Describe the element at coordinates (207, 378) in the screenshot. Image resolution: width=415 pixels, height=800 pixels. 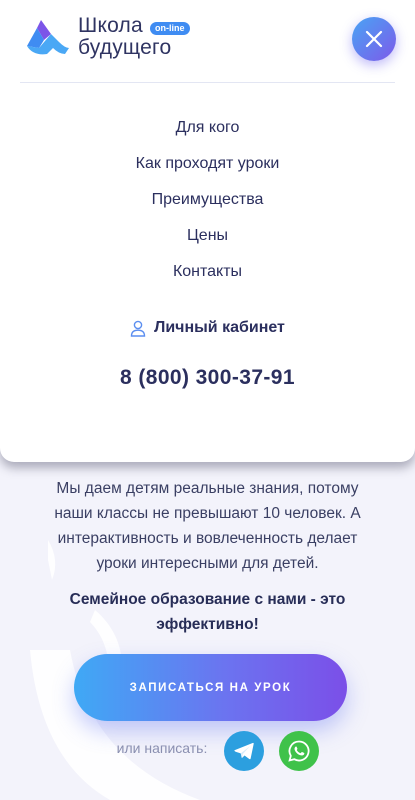
I see `phone-link: 8 (800) 300-37-91` at that location.